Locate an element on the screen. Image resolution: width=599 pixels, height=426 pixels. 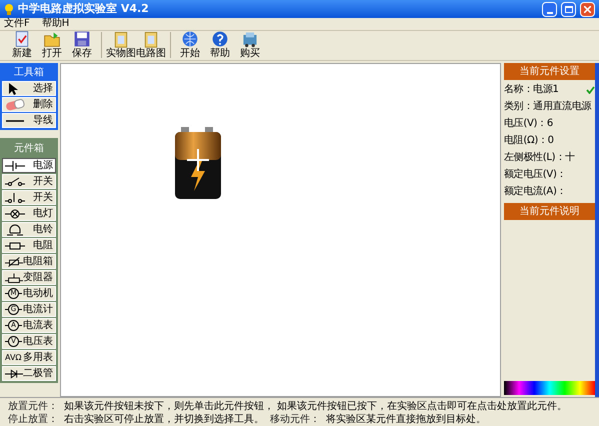
component-button: 电灯 is located at coordinates (29, 213).